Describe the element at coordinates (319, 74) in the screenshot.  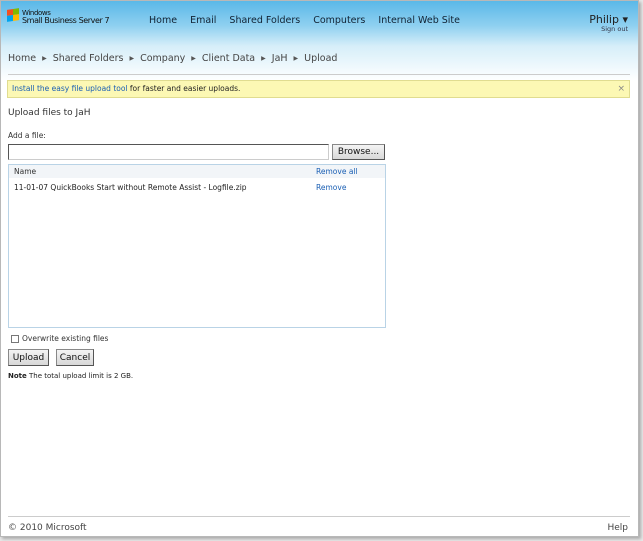
I see `divider` at that location.